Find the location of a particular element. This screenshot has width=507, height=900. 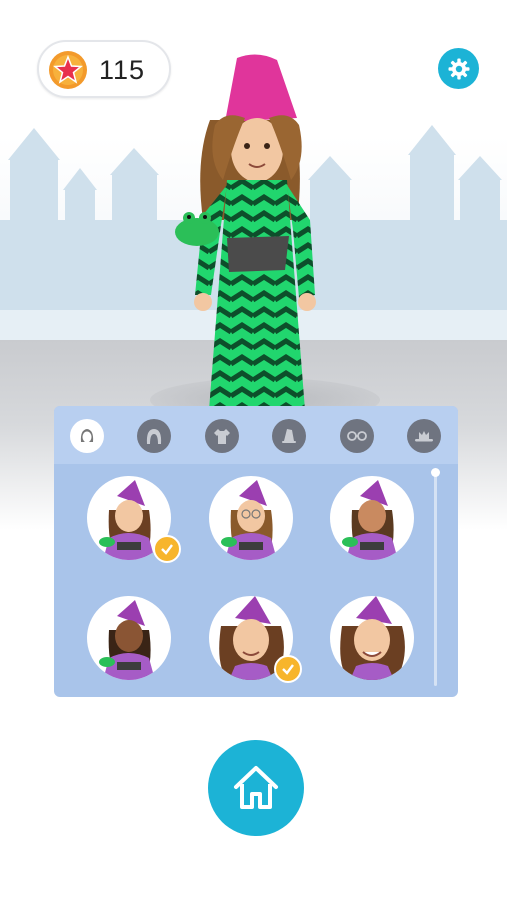

hat-brim-icon is located at coordinates (424, 436).